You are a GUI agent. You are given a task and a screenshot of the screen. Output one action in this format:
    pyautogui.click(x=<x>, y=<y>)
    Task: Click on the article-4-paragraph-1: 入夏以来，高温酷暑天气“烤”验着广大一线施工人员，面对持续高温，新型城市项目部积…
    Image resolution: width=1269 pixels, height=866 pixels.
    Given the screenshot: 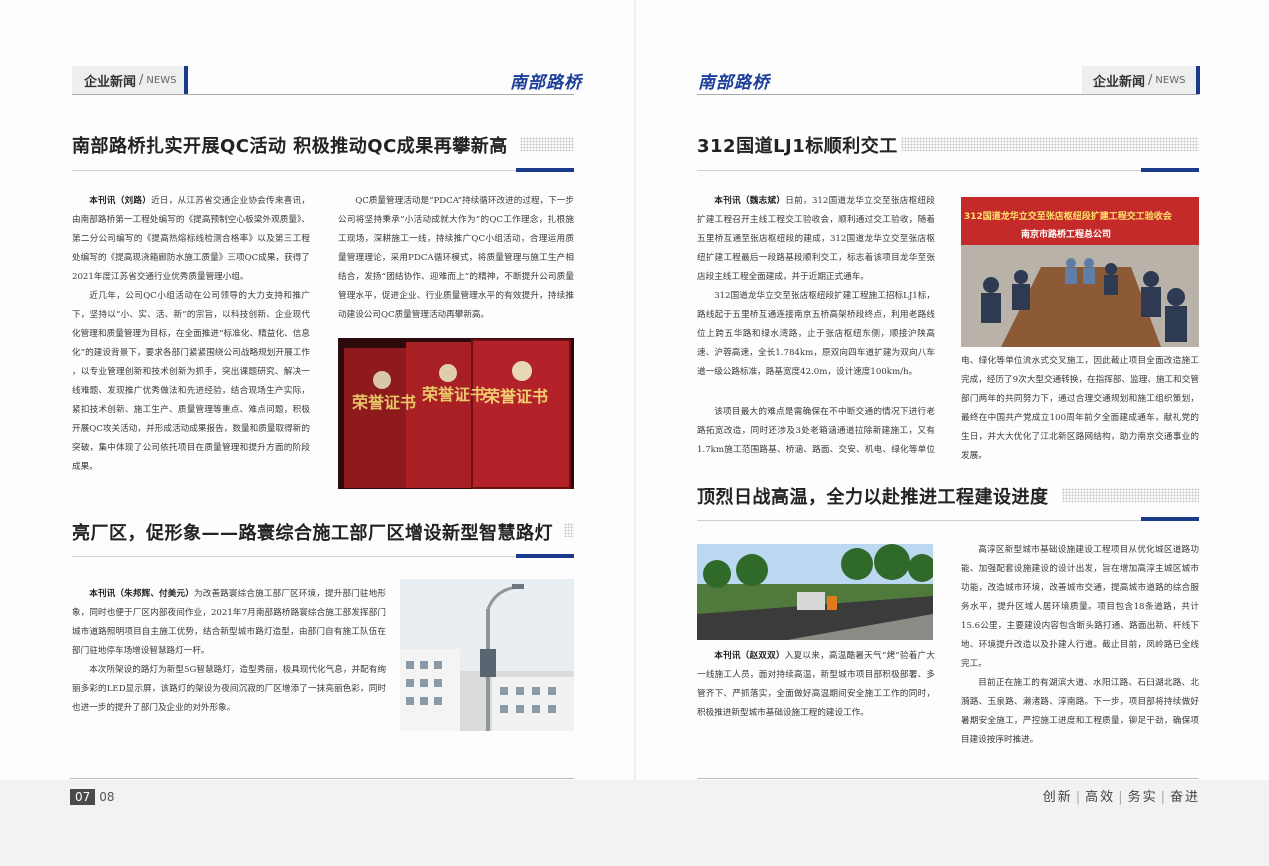 What is the action you would take?
    pyautogui.click(x=816, y=684)
    